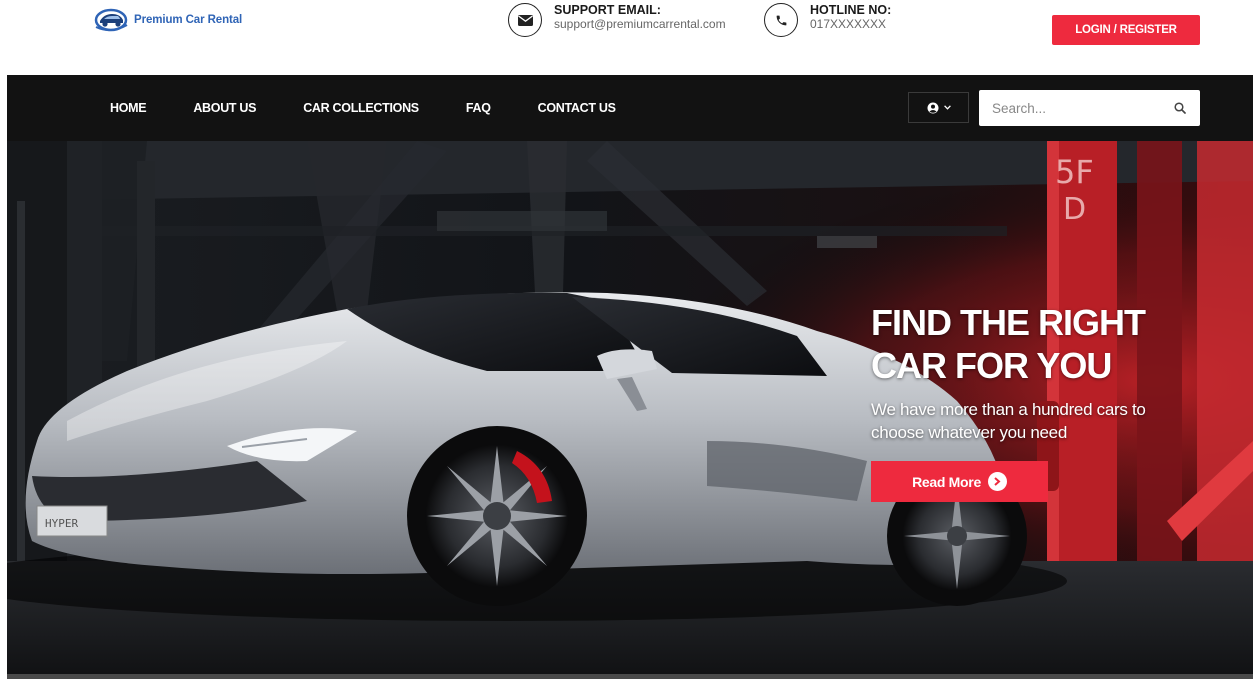  I want to click on hero-bottom-edge, so click(630, 676).